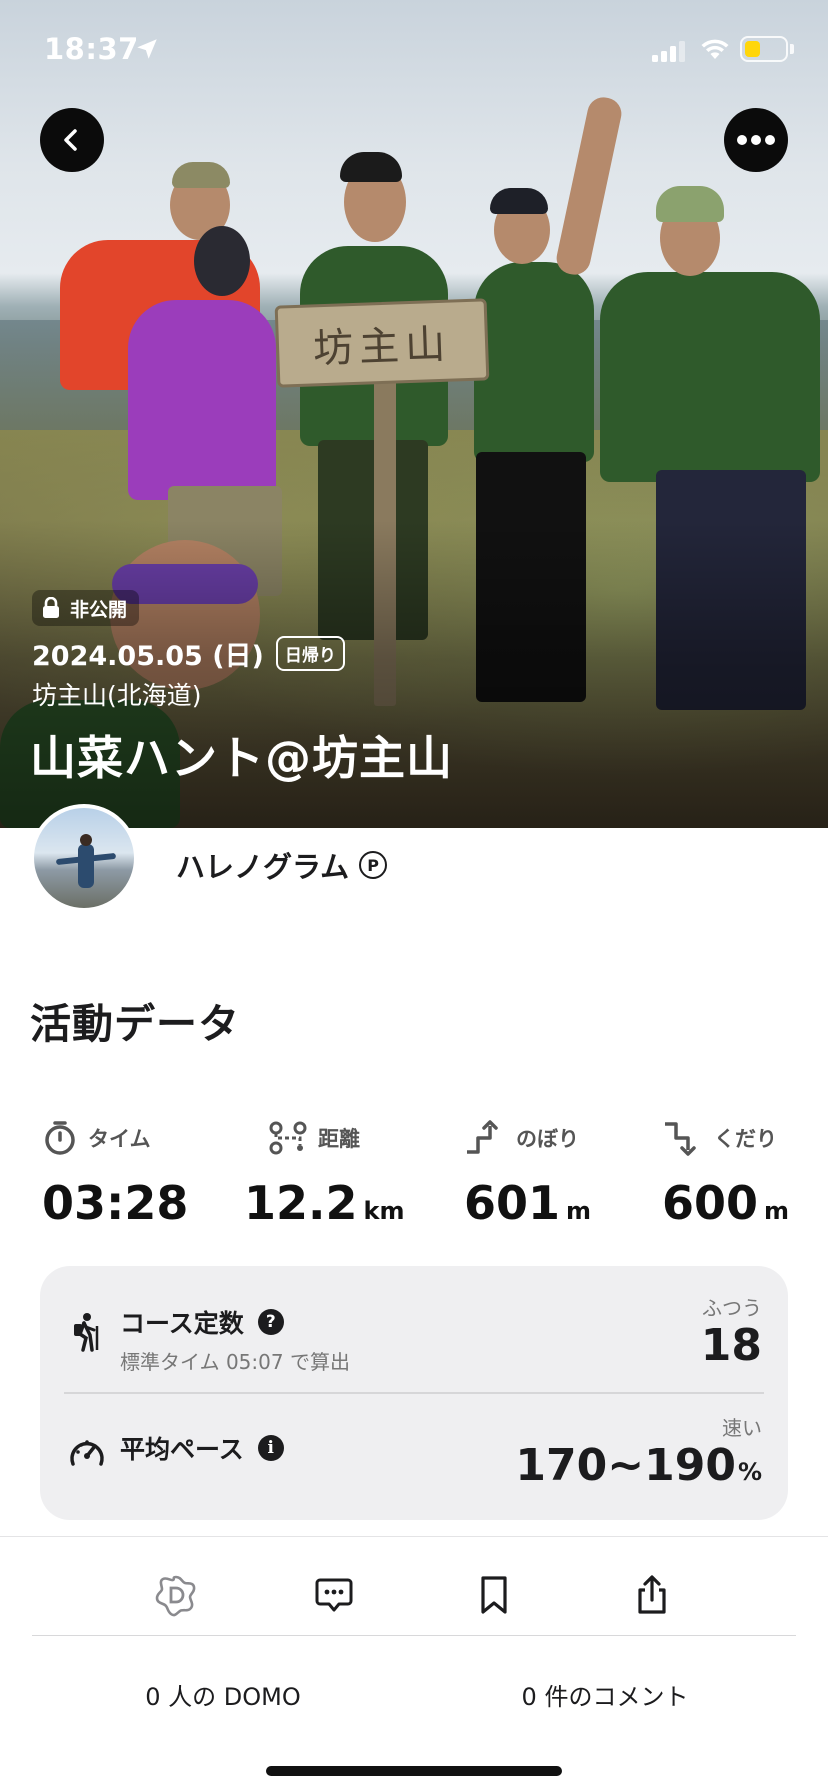  I want to click on chevron-left-icon, so click(70, 140).